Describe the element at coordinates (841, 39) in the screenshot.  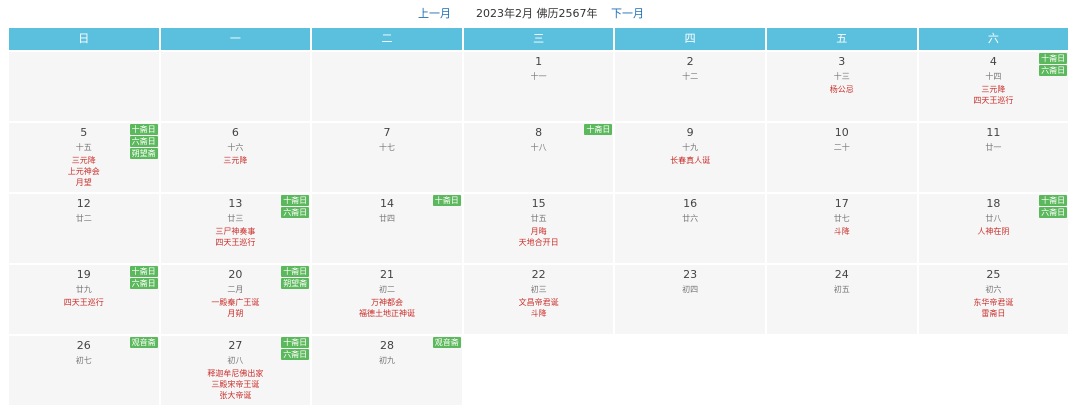
I see `weekday-label: 五` at that location.